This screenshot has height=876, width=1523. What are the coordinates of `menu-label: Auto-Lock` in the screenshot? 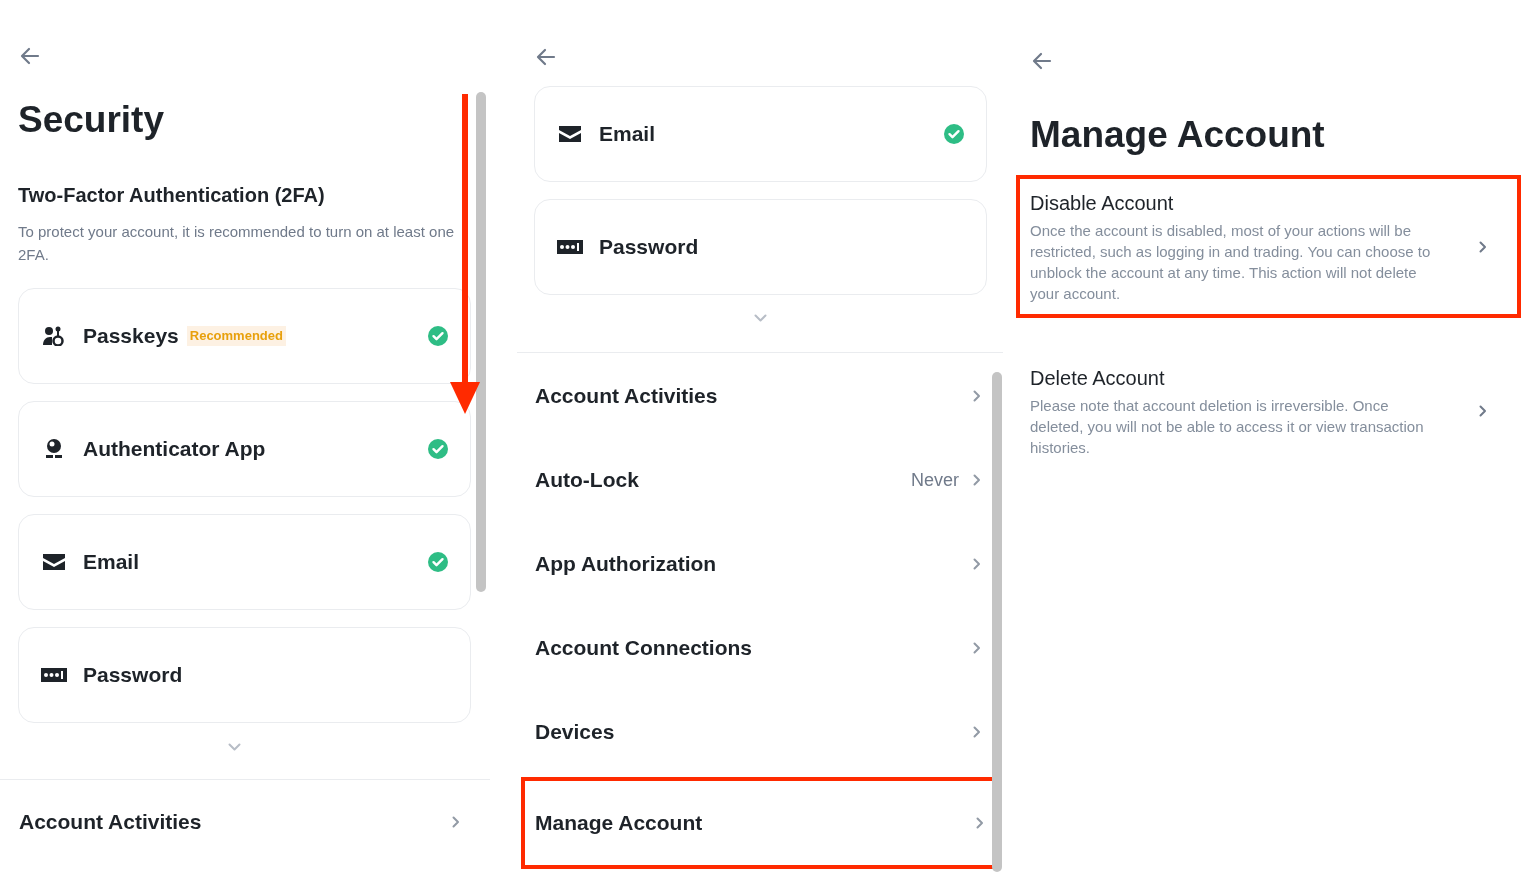 It's located at (587, 480).